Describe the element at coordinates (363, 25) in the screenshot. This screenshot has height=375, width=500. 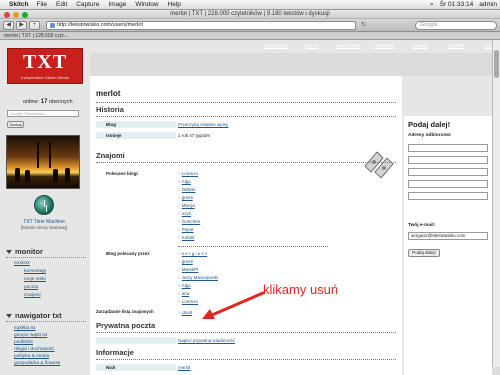
I see `reload-icon: ↻` at that location.